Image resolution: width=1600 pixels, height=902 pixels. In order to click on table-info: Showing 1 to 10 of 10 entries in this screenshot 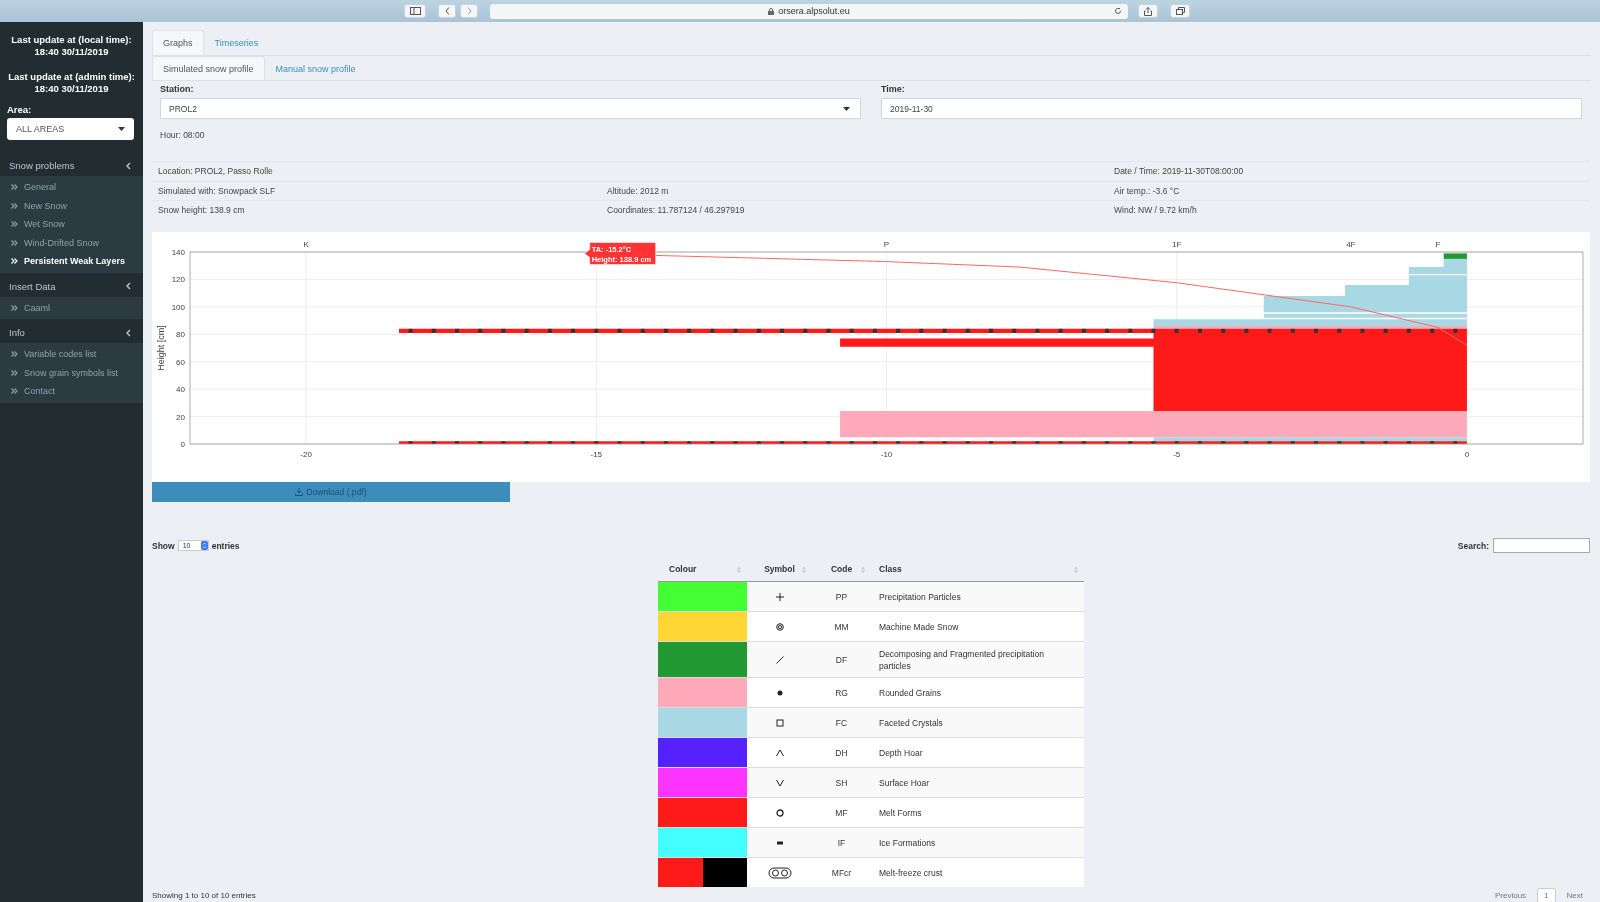, I will do `click(204, 895)`.